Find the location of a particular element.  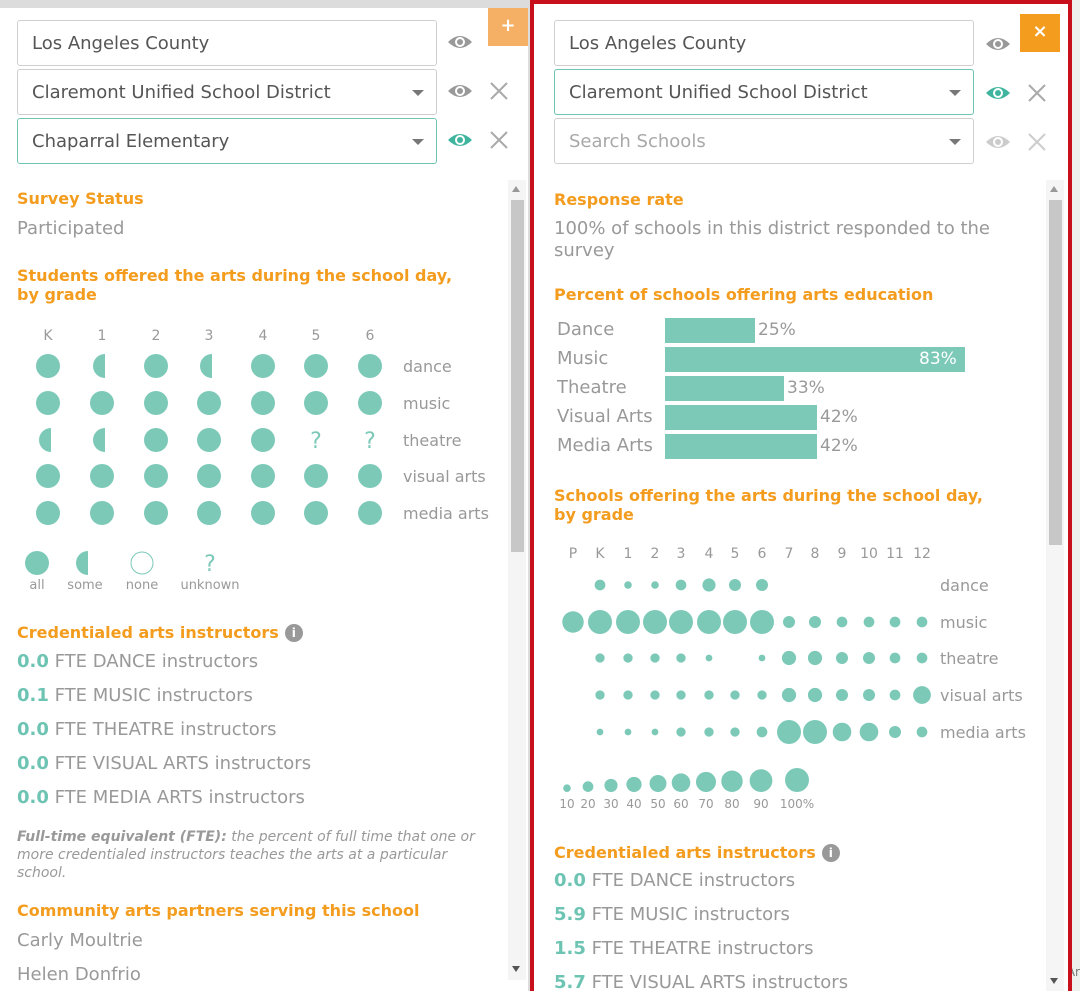

fte-line: 5.7 FTE VISUAL ARTS instructors is located at coordinates (701, 981).